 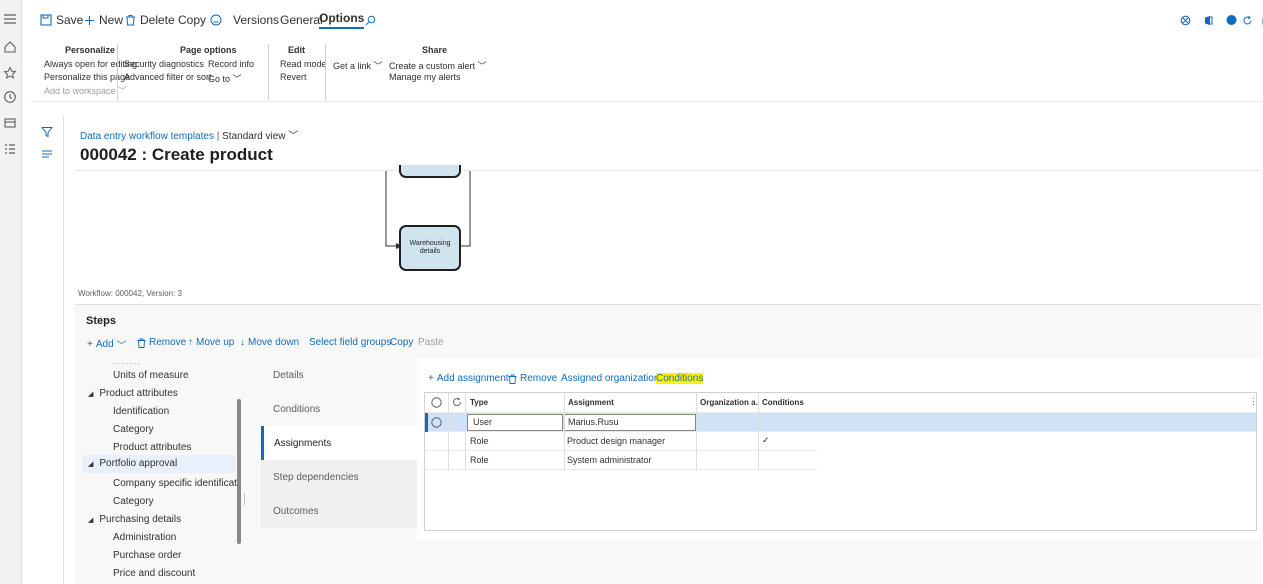 What do you see at coordinates (11, 124) in the screenshot?
I see `workspace-icon` at bounding box center [11, 124].